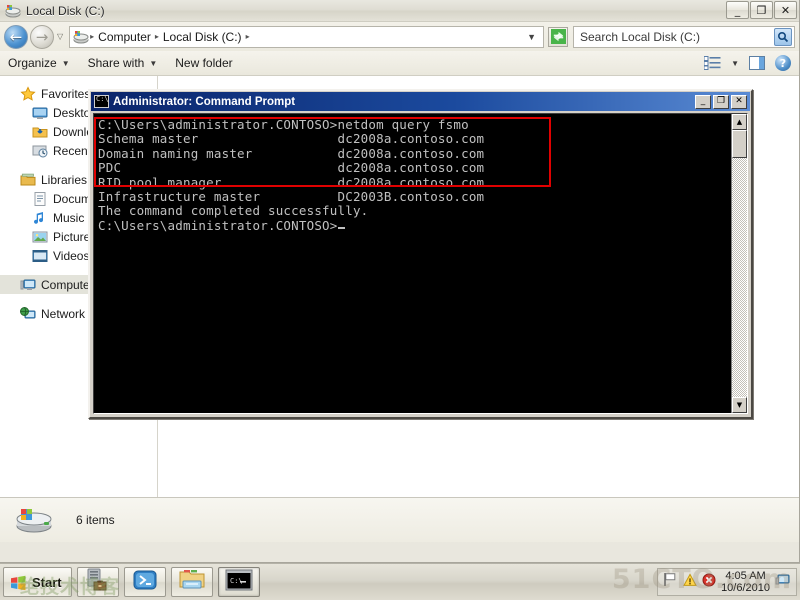 The height and width of the screenshot is (600, 800). Describe the element at coordinates (399, 11) in the screenshot. I see `explorer-title-bar: Local Disk (C:) _ ❐ ✕` at that location.